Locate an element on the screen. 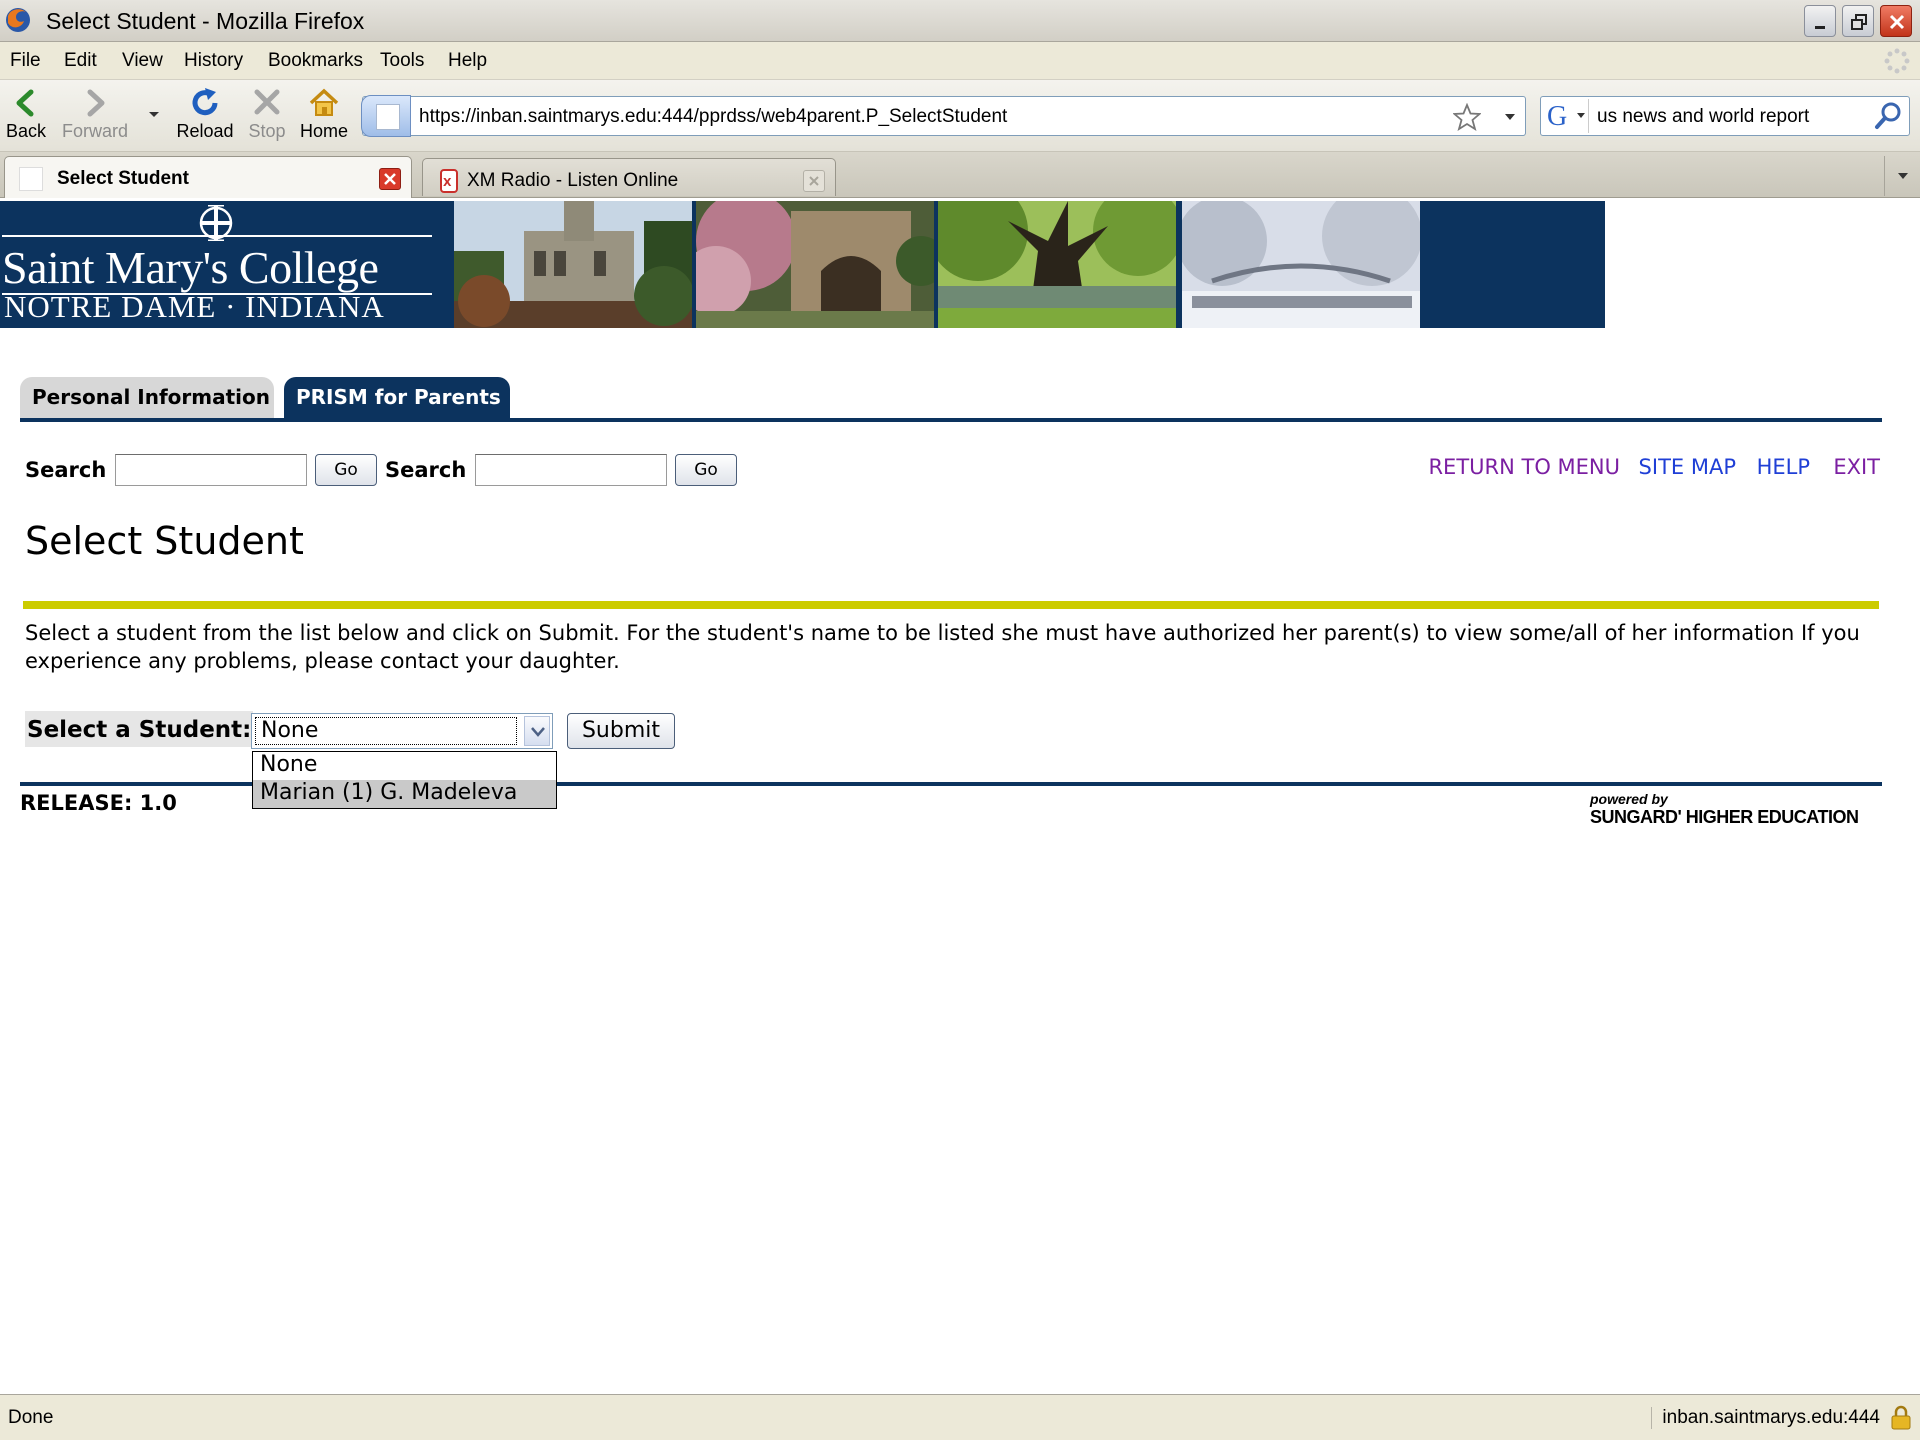 This screenshot has height=1440, width=1920. reload-button: Reload is located at coordinates (205, 117).